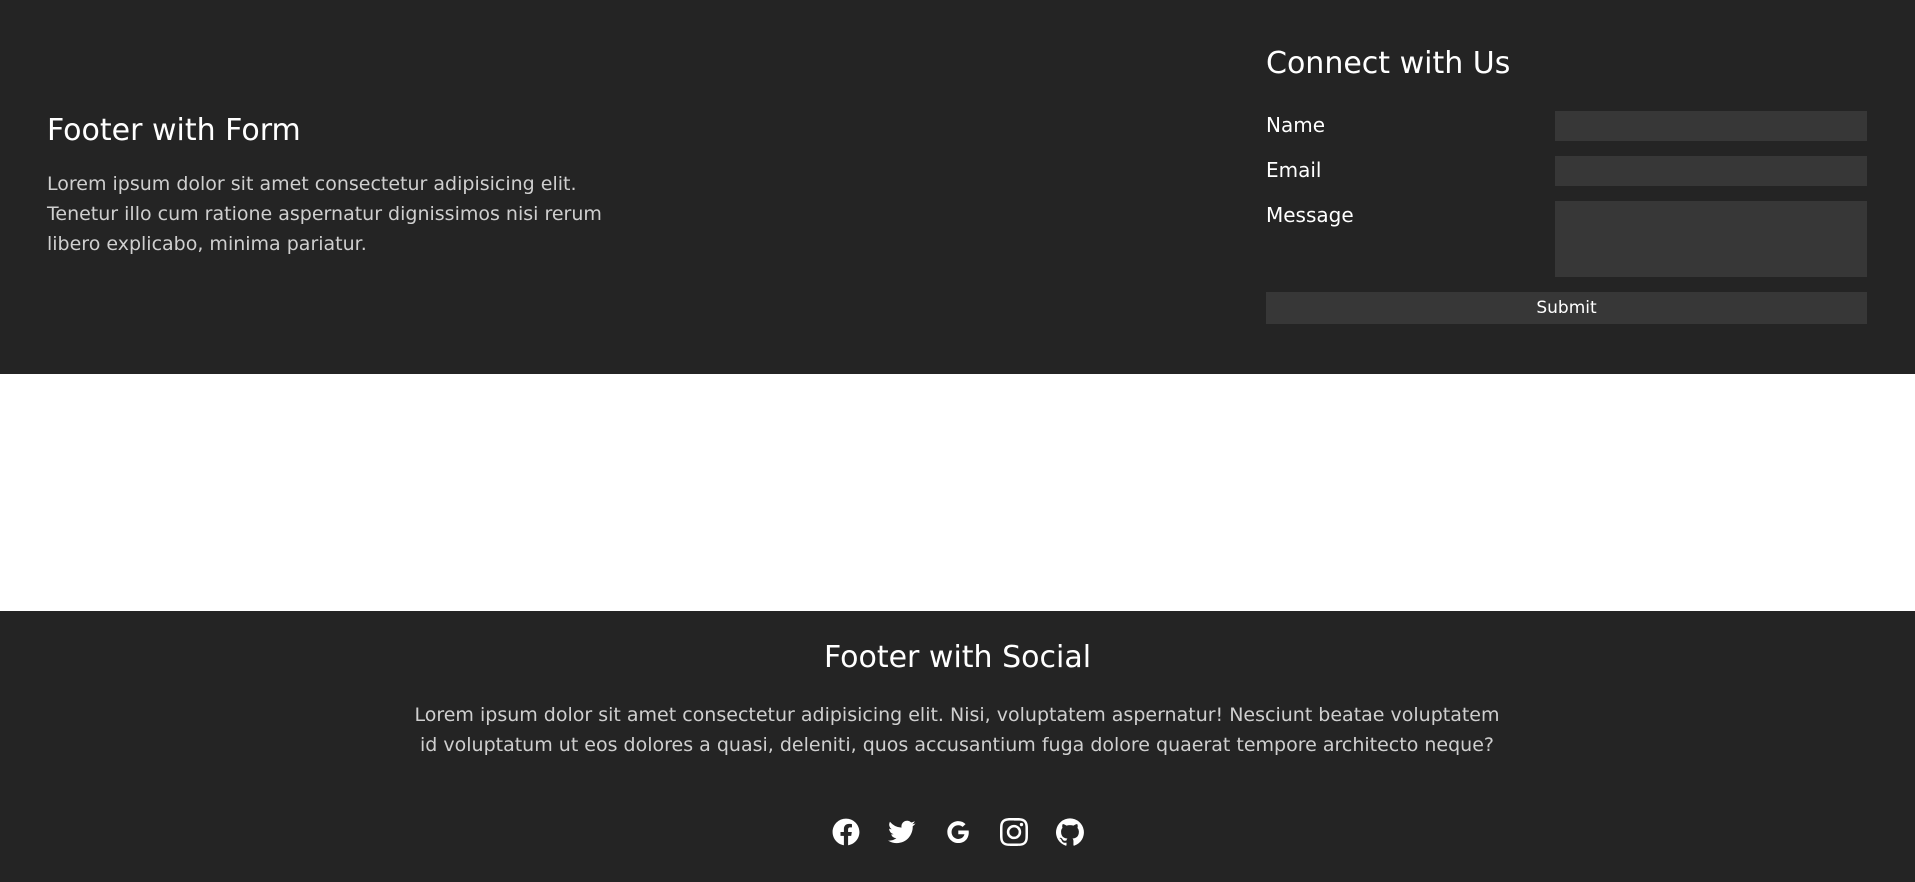  I want to click on name-row: Name, so click(1566, 126).